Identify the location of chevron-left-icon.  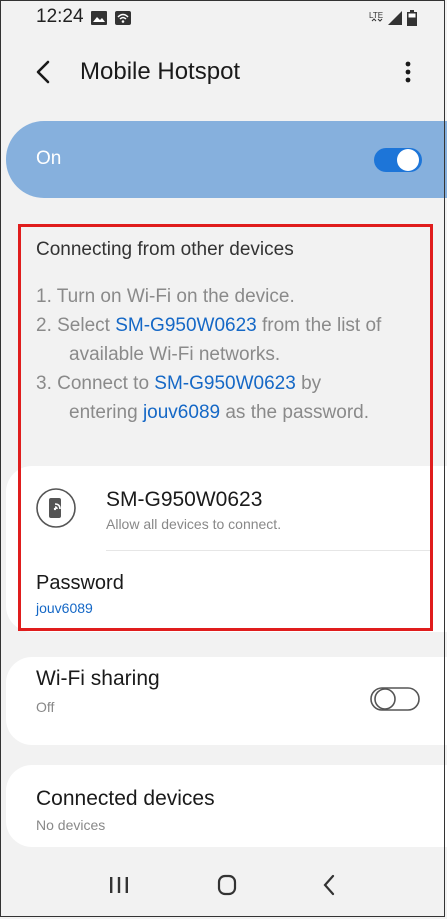
(44, 72).